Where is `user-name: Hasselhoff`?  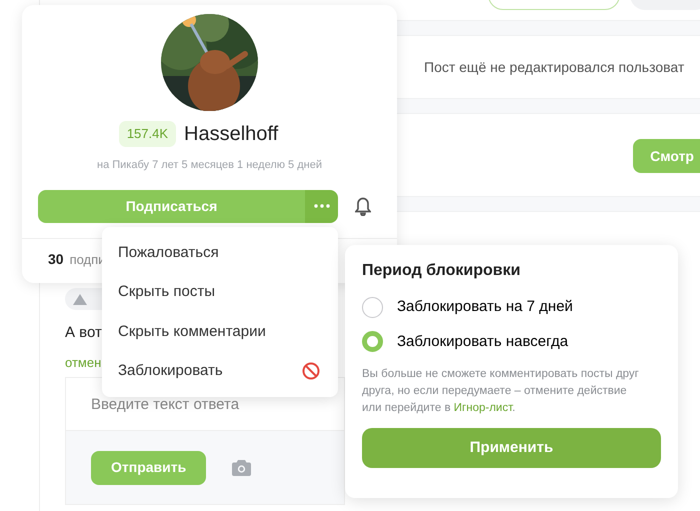 user-name: Hasselhoff is located at coordinates (231, 134).